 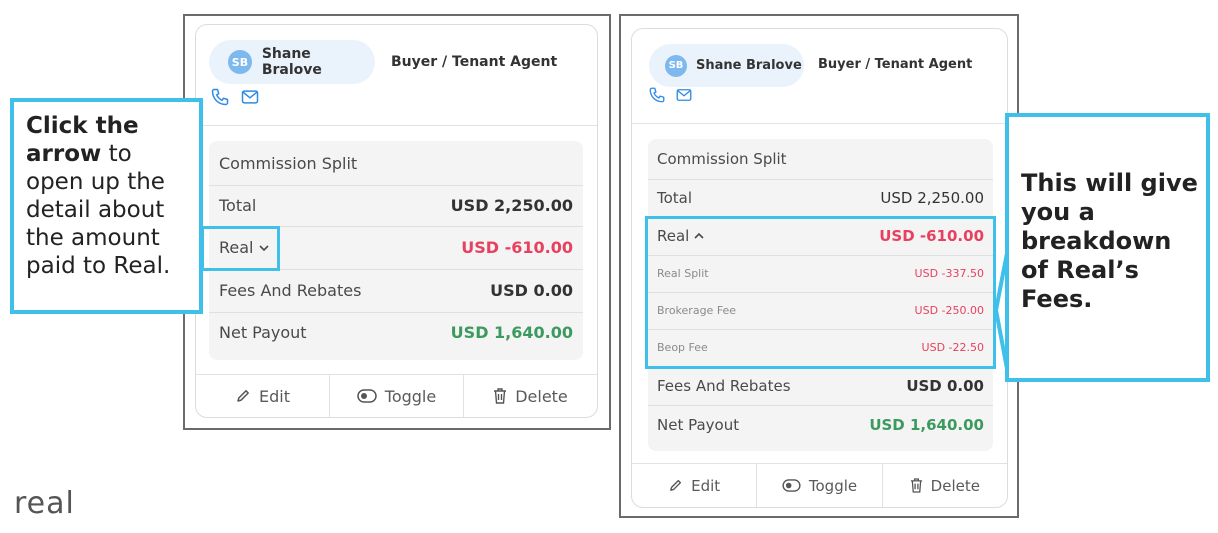 I want to click on real-arrow-highlight, so click(x=240, y=248).